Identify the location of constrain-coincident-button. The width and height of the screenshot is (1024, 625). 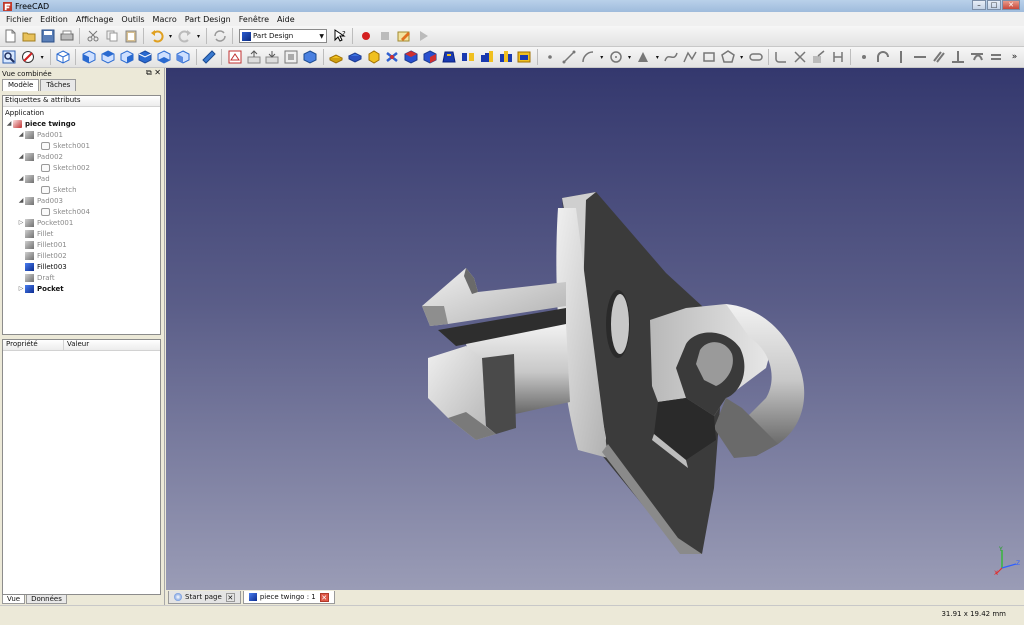
(864, 57).